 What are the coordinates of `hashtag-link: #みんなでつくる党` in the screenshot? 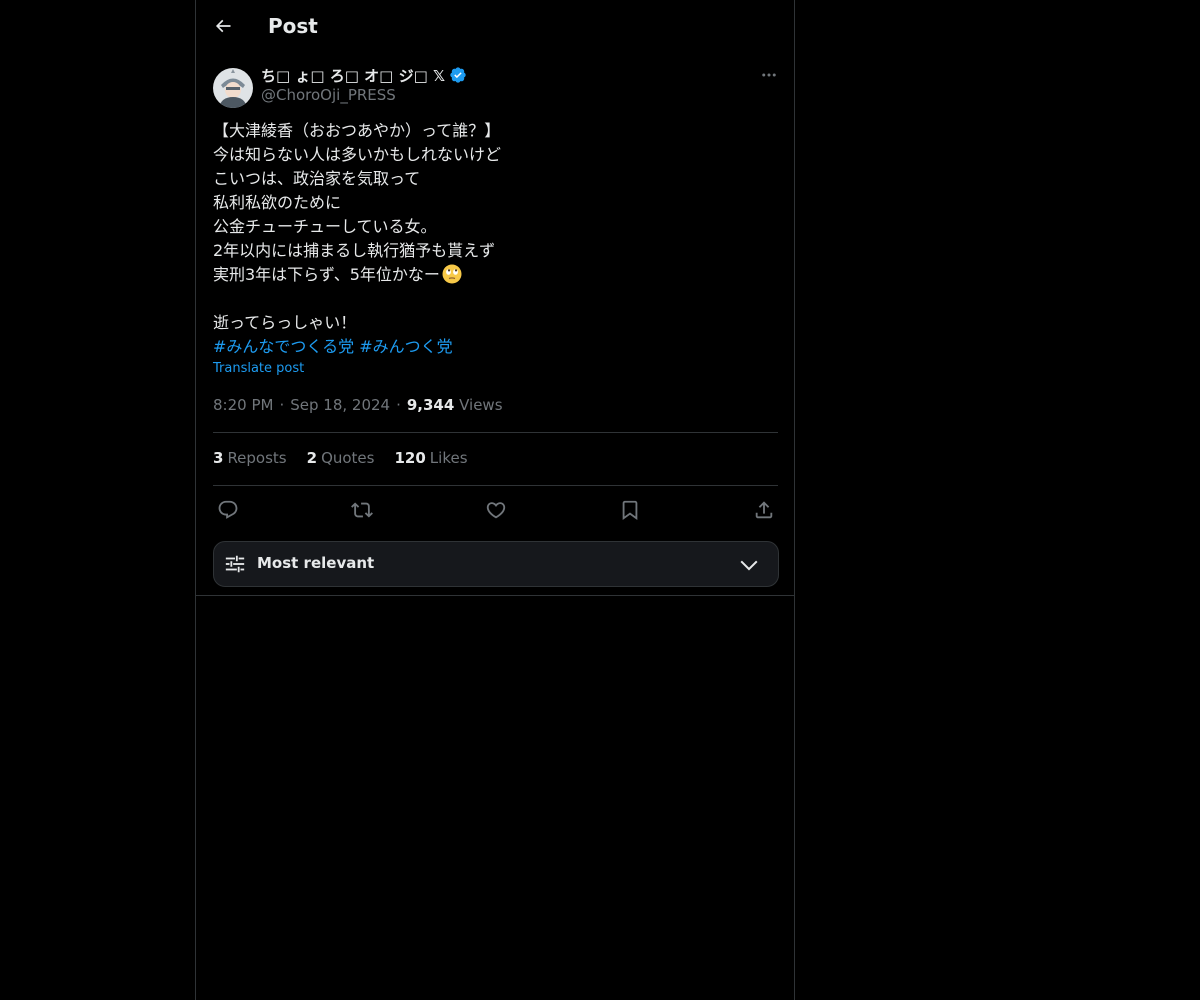 It's located at (283, 346).